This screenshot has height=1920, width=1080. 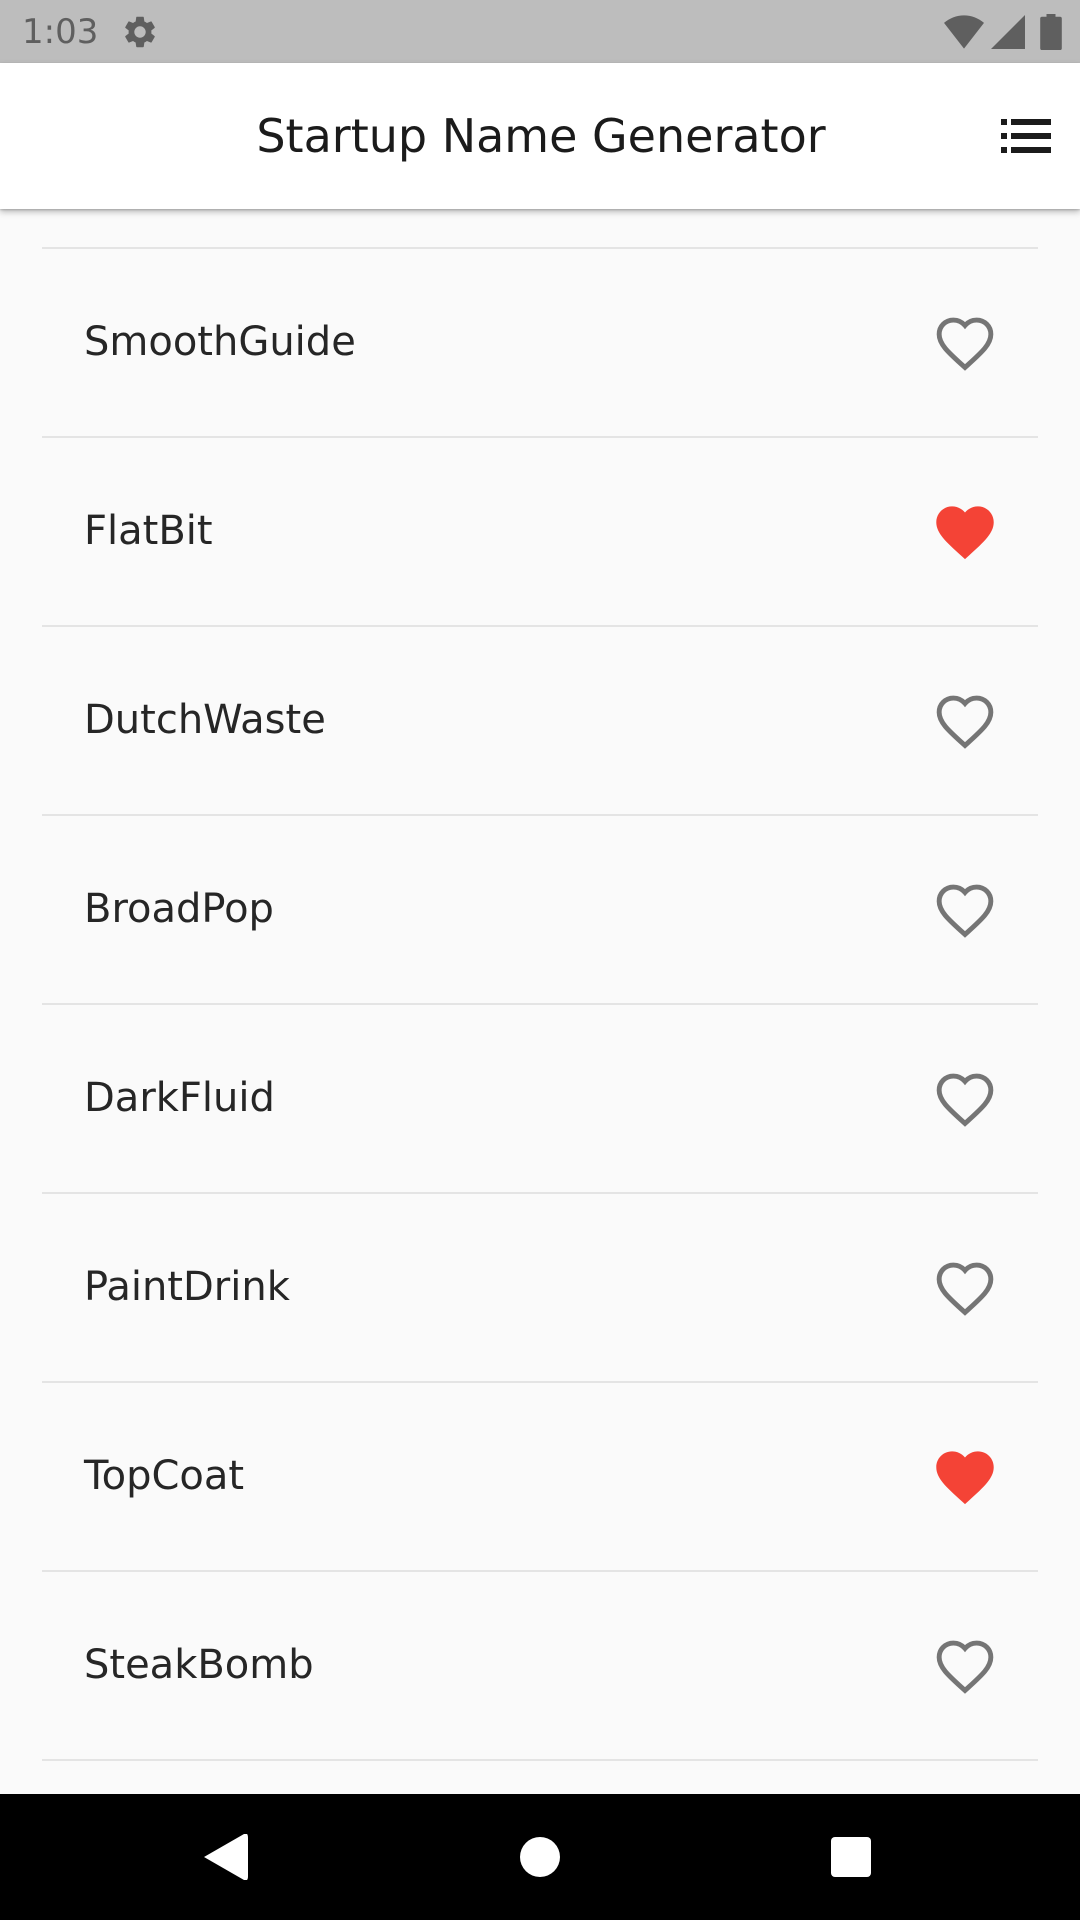 What do you see at coordinates (1008, 32) in the screenshot?
I see `cell-signal-icon` at bounding box center [1008, 32].